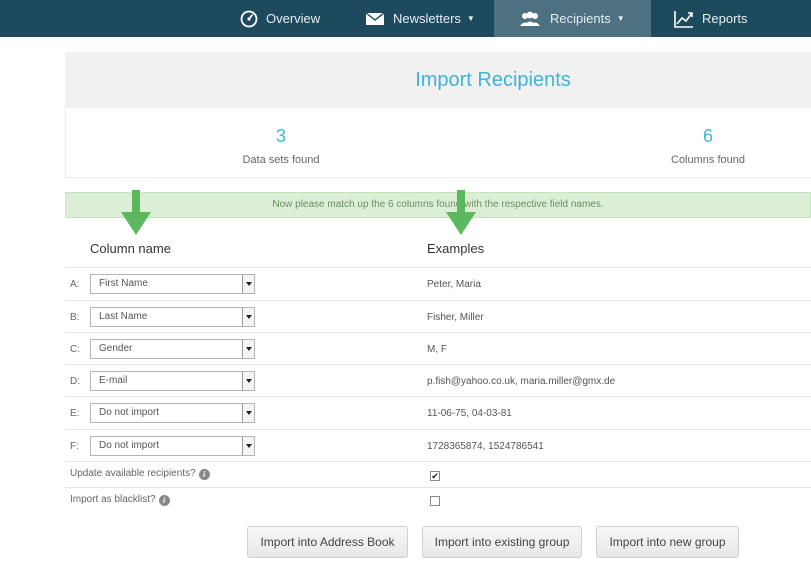 The image size is (811, 568). Describe the element at coordinates (435, 501) in the screenshot. I see `blacklist-checkbox` at that location.